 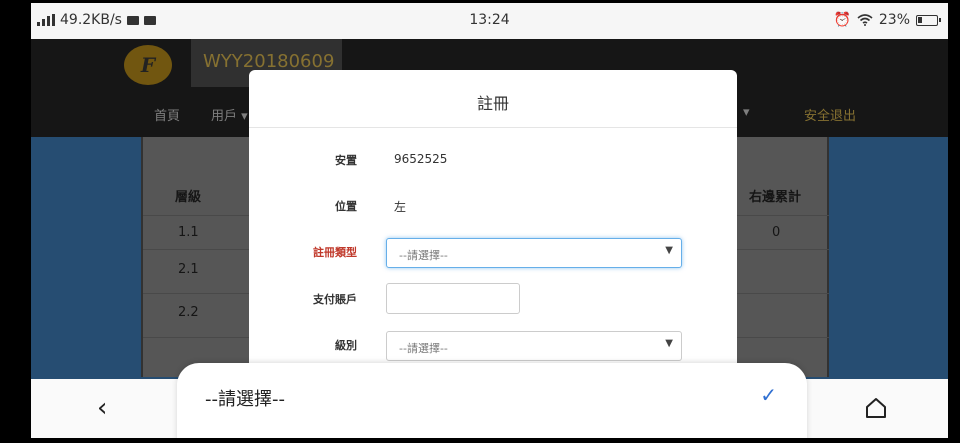 I want to click on battery-icon, so click(x=928, y=20).